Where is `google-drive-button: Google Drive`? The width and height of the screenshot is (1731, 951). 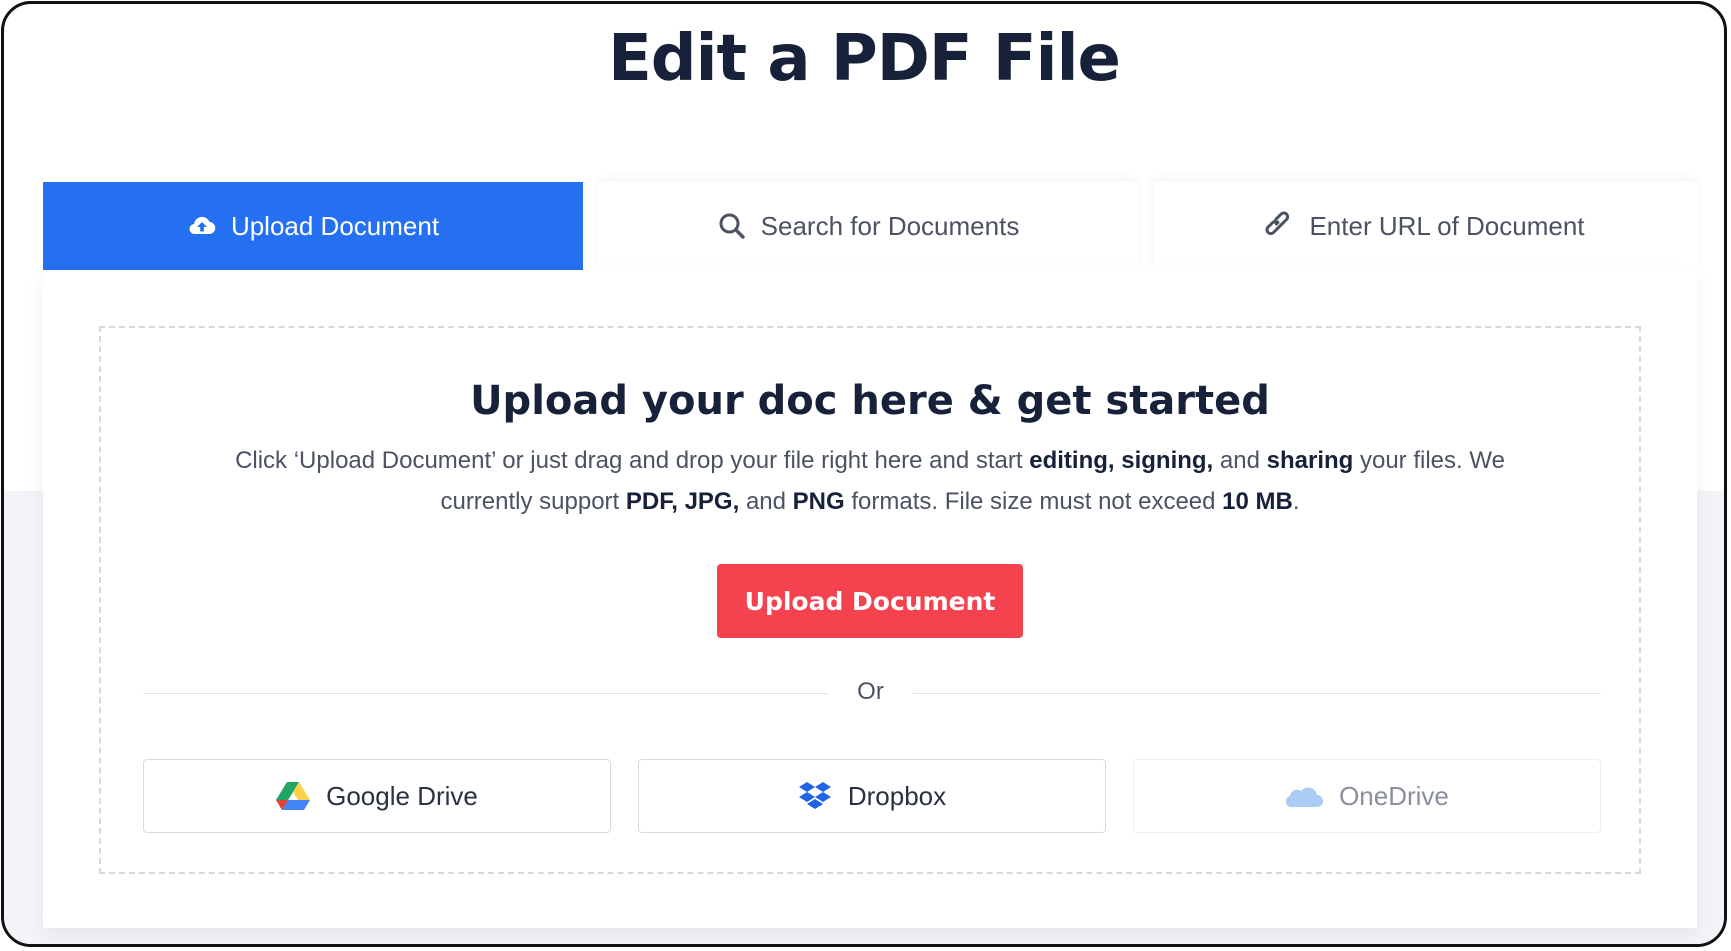 google-drive-button: Google Drive is located at coordinates (377, 796).